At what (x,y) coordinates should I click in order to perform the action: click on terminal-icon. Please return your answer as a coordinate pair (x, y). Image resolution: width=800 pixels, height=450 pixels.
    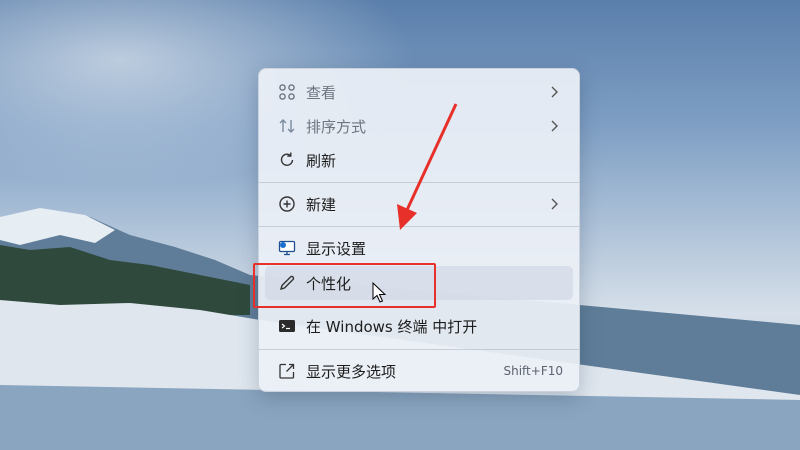
    Looking at the image, I should click on (287, 326).